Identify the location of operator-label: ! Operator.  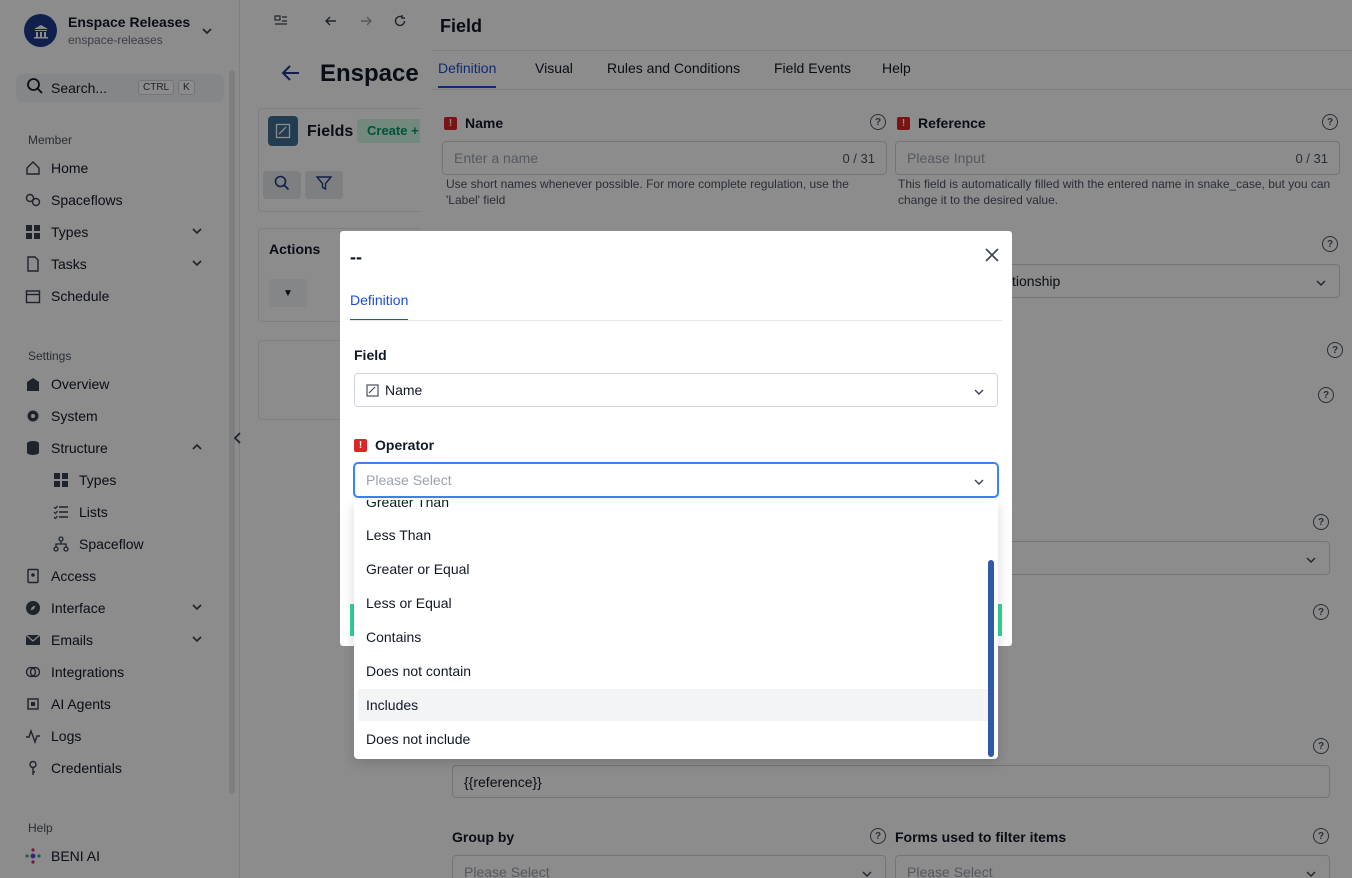
(394, 445).